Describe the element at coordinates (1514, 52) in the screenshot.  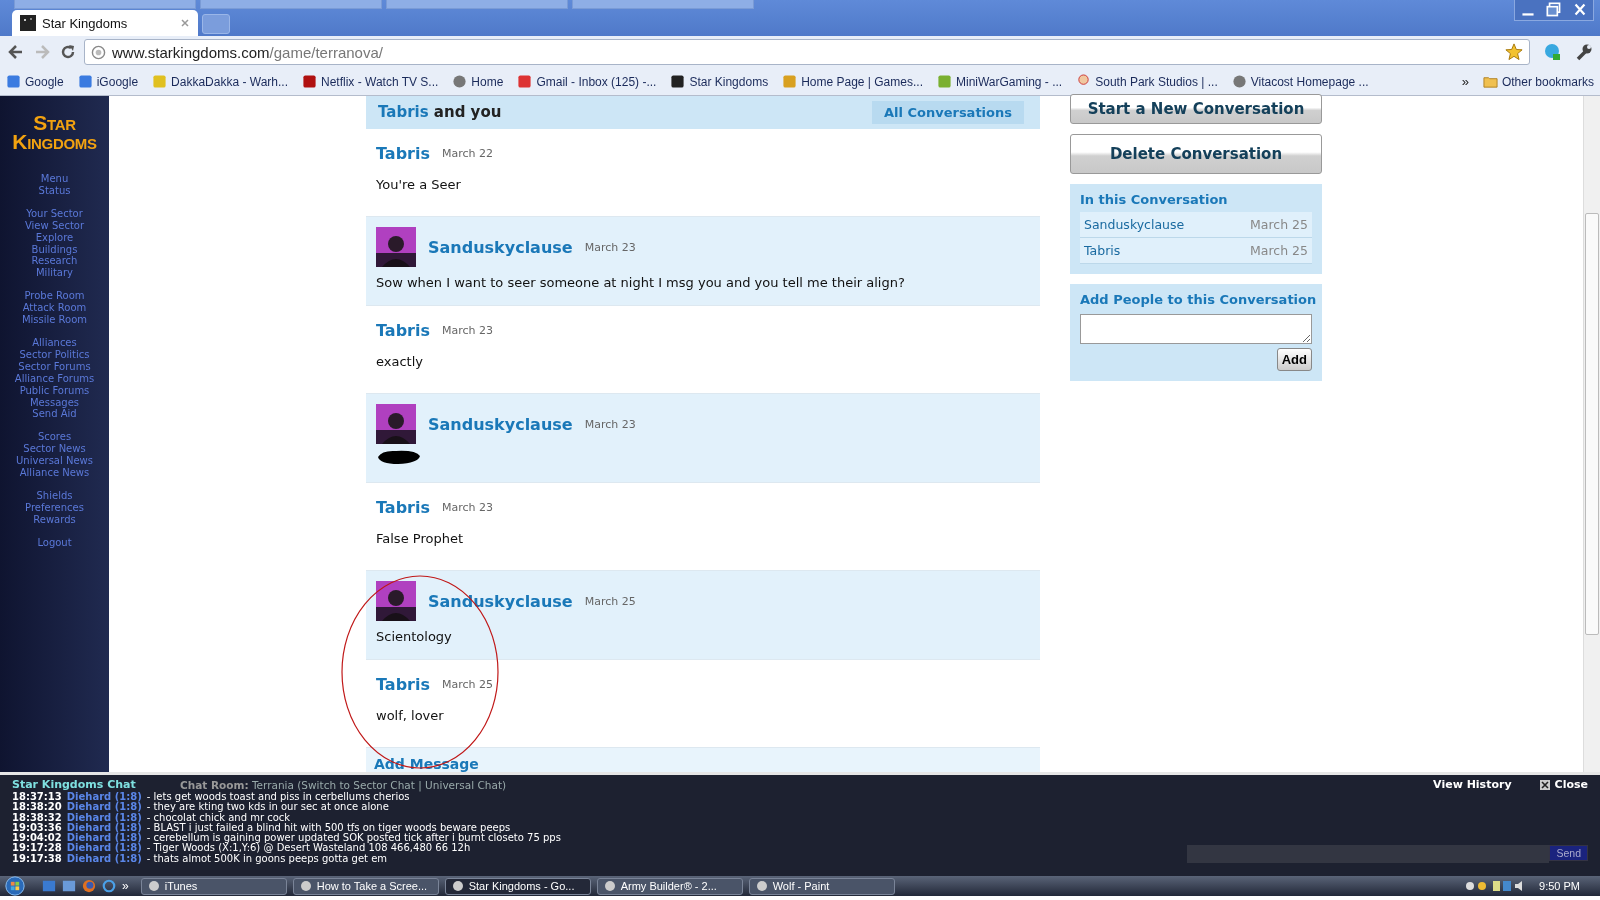
I see `bookmark-star-icon` at that location.